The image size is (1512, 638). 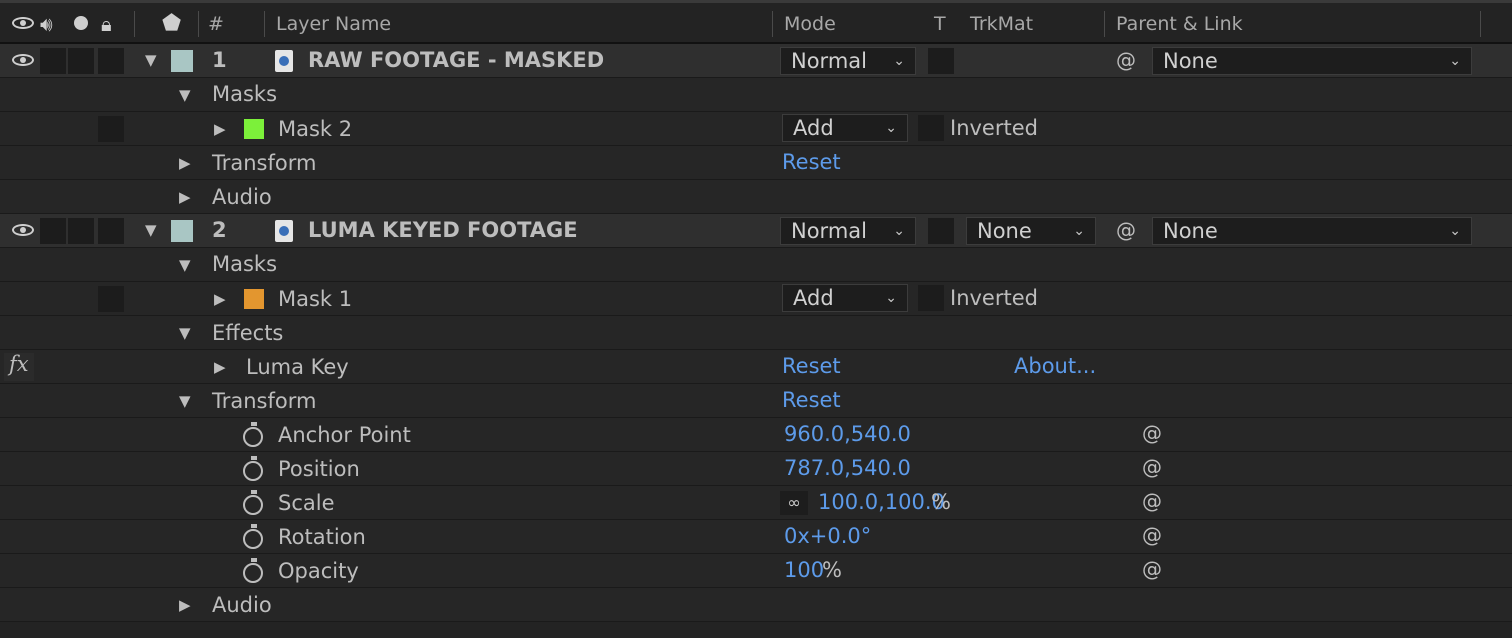 I want to click on layer-name: RAW FOOTAGE - MASKED, so click(x=456, y=60).